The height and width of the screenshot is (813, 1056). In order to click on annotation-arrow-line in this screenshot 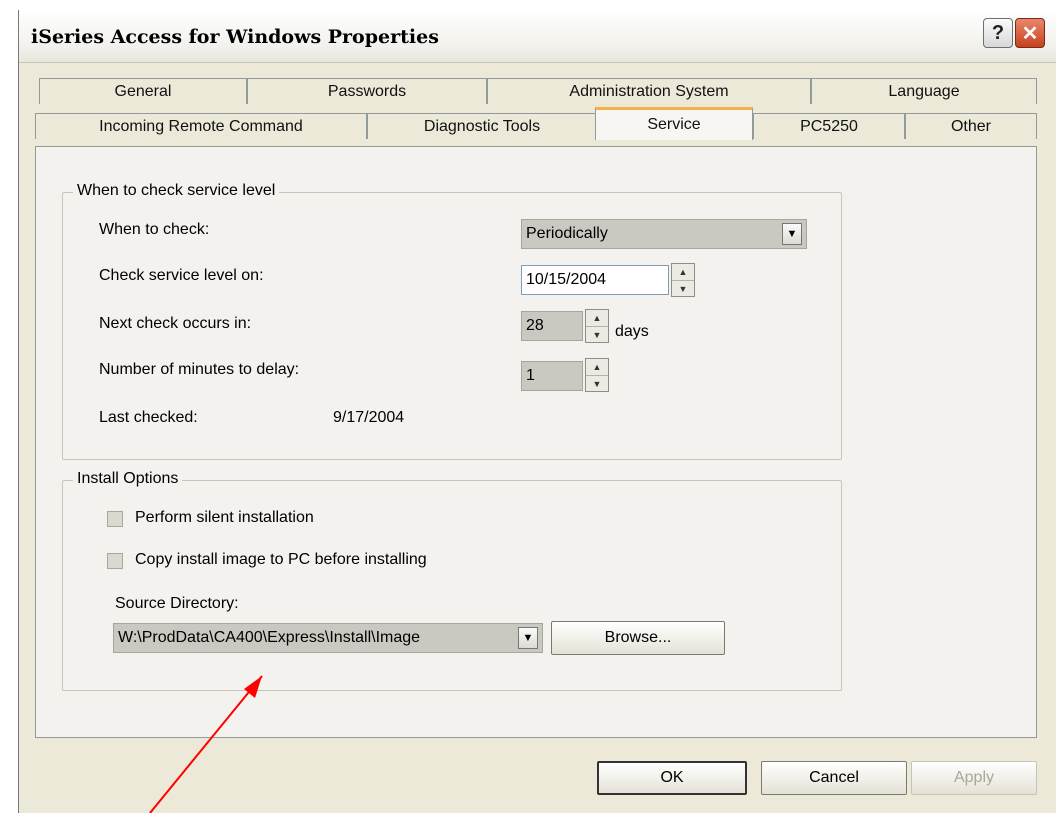, I will do `click(206, 744)`.